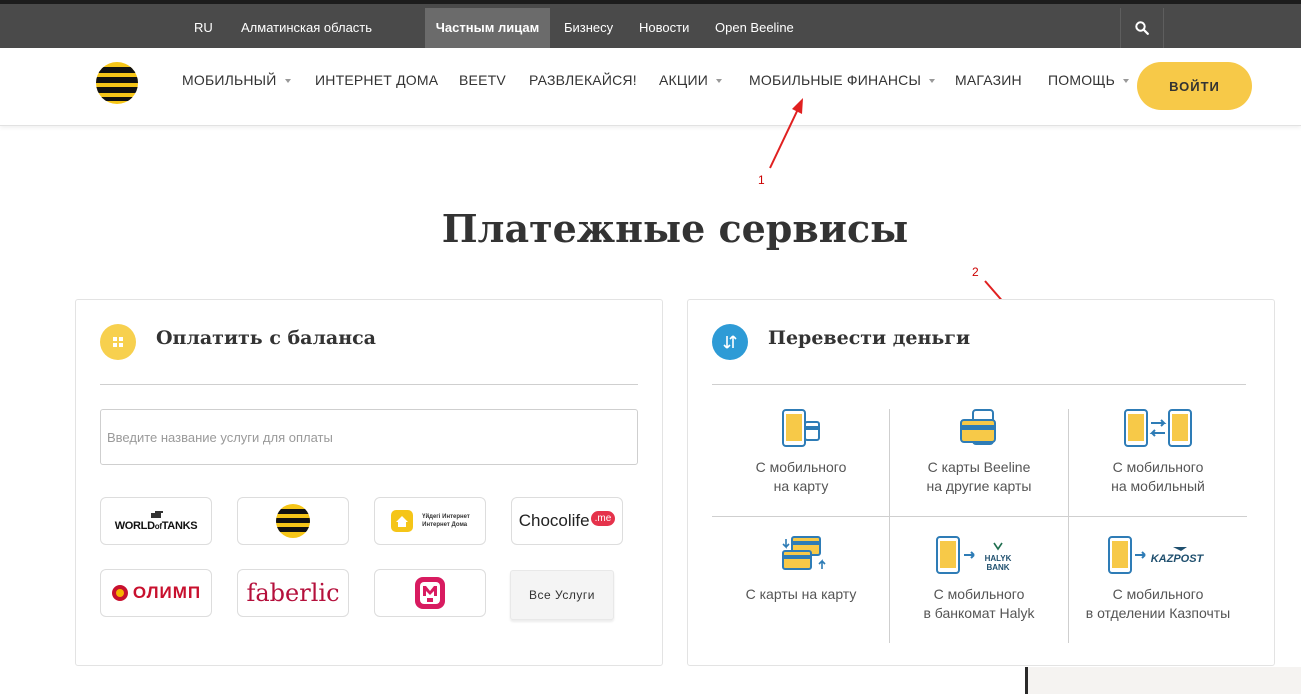 The width and height of the screenshot is (1301, 694). I want to click on transfer-mobile-to-card: С мобильного на карту, so click(801, 461).